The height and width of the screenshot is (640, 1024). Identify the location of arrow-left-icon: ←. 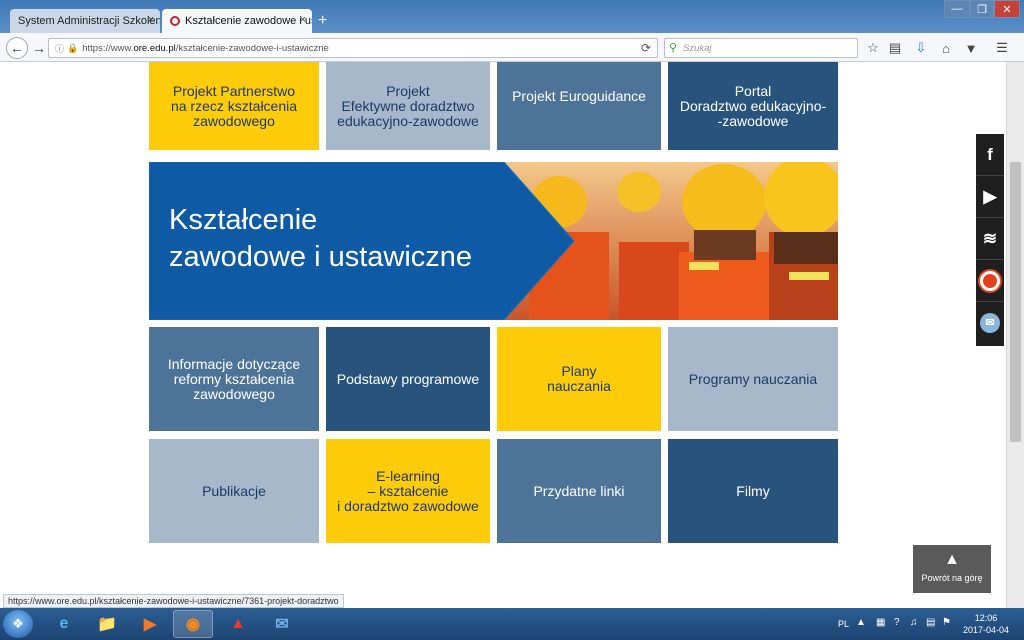
(17, 48).